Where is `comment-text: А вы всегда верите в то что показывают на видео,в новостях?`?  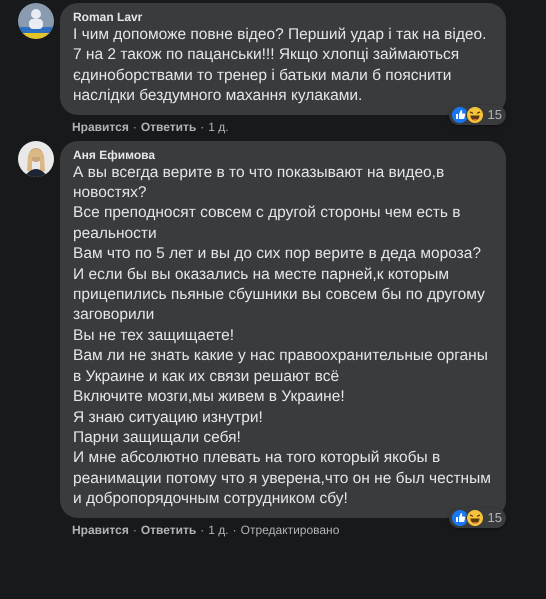 comment-text: А вы всегда верите в то что показывают на видео,в новостях? is located at coordinates (259, 183).